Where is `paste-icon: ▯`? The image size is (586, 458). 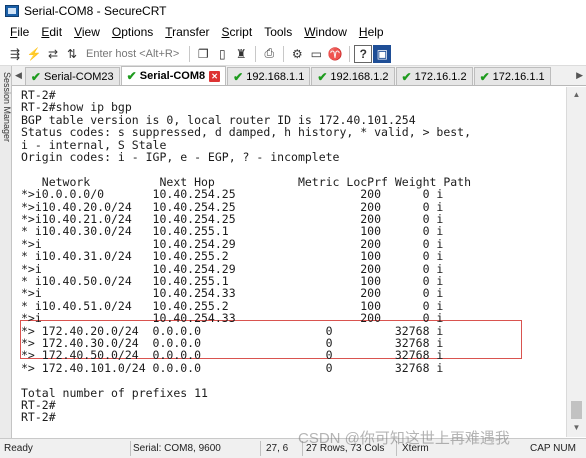
paste-icon: ▯ is located at coordinates (222, 54).